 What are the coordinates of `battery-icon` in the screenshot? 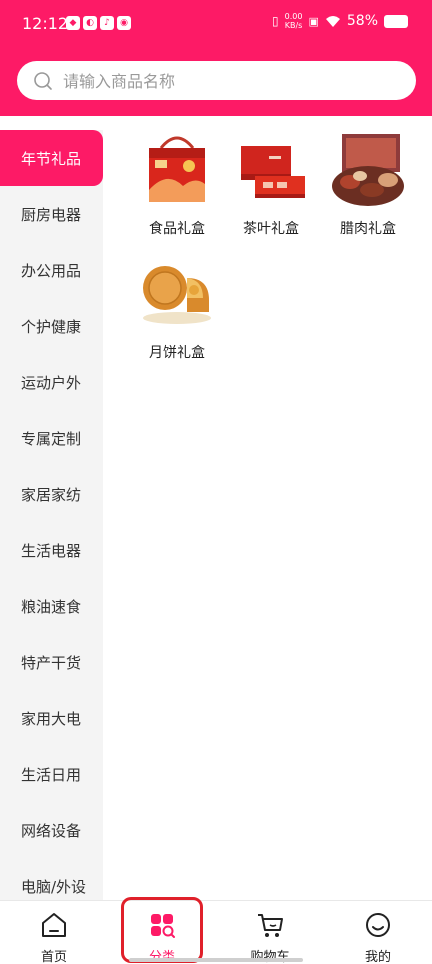 It's located at (396, 21).